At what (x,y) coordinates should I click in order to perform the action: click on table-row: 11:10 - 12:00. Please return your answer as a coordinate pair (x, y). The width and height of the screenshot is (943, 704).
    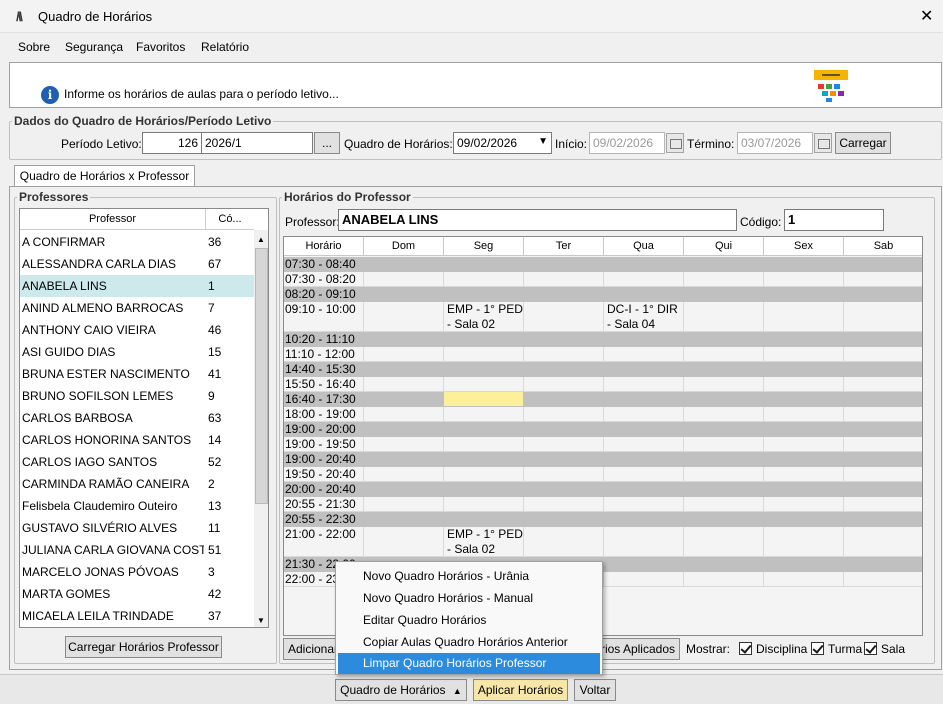
    Looking at the image, I should click on (603, 354).